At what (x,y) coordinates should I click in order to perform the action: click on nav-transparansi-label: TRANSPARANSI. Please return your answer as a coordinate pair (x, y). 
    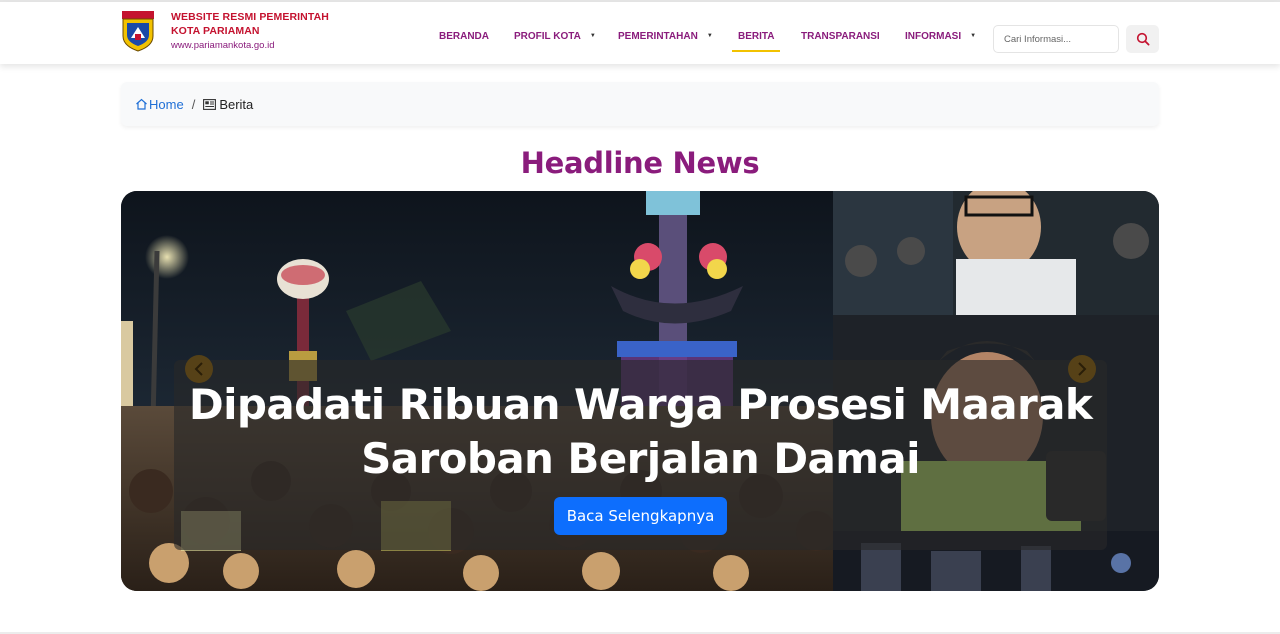
    Looking at the image, I should click on (840, 36).